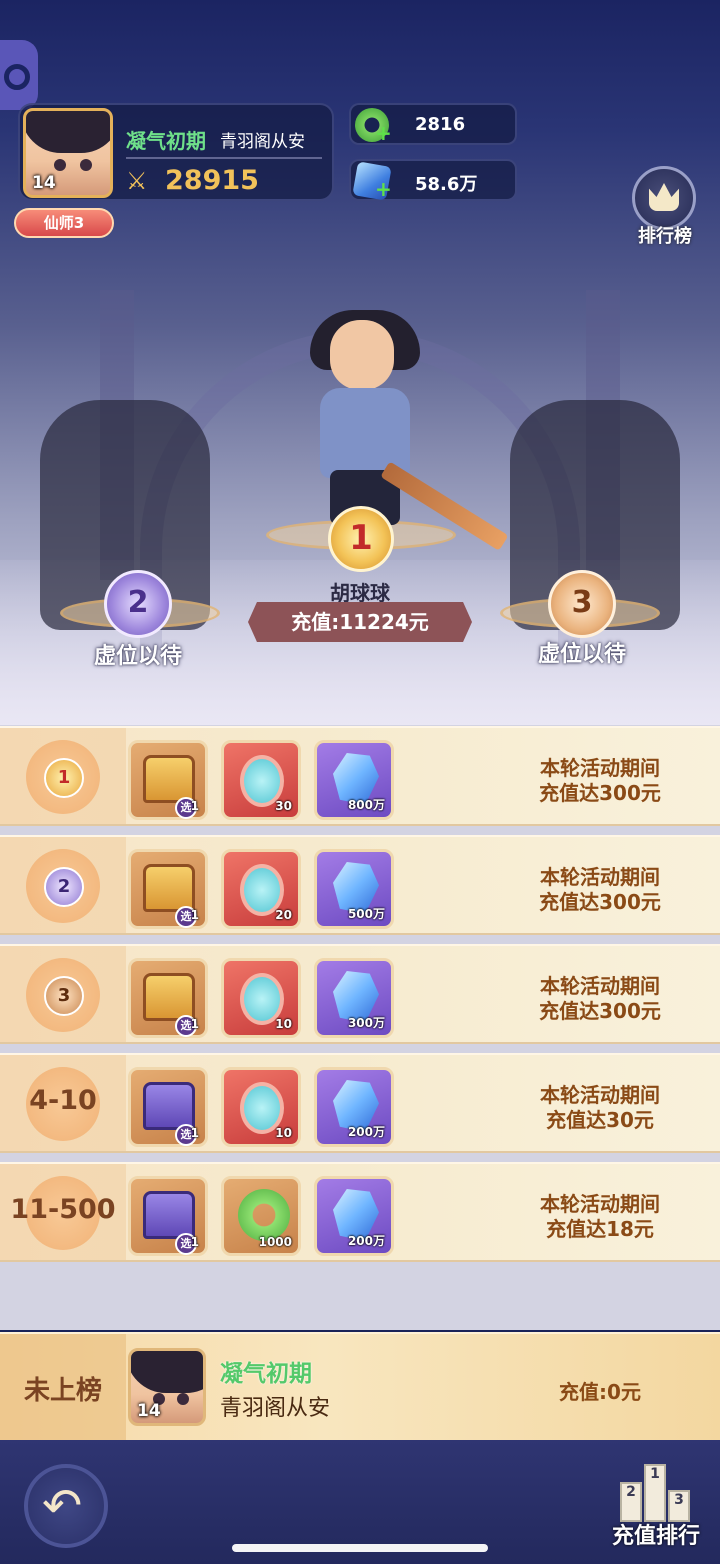  What do you see at coordinates (600, 1108) in the screenshot?
I see `reward-condition: 本轮活动期间 充值达30元` at bounding box center [600, 1108].